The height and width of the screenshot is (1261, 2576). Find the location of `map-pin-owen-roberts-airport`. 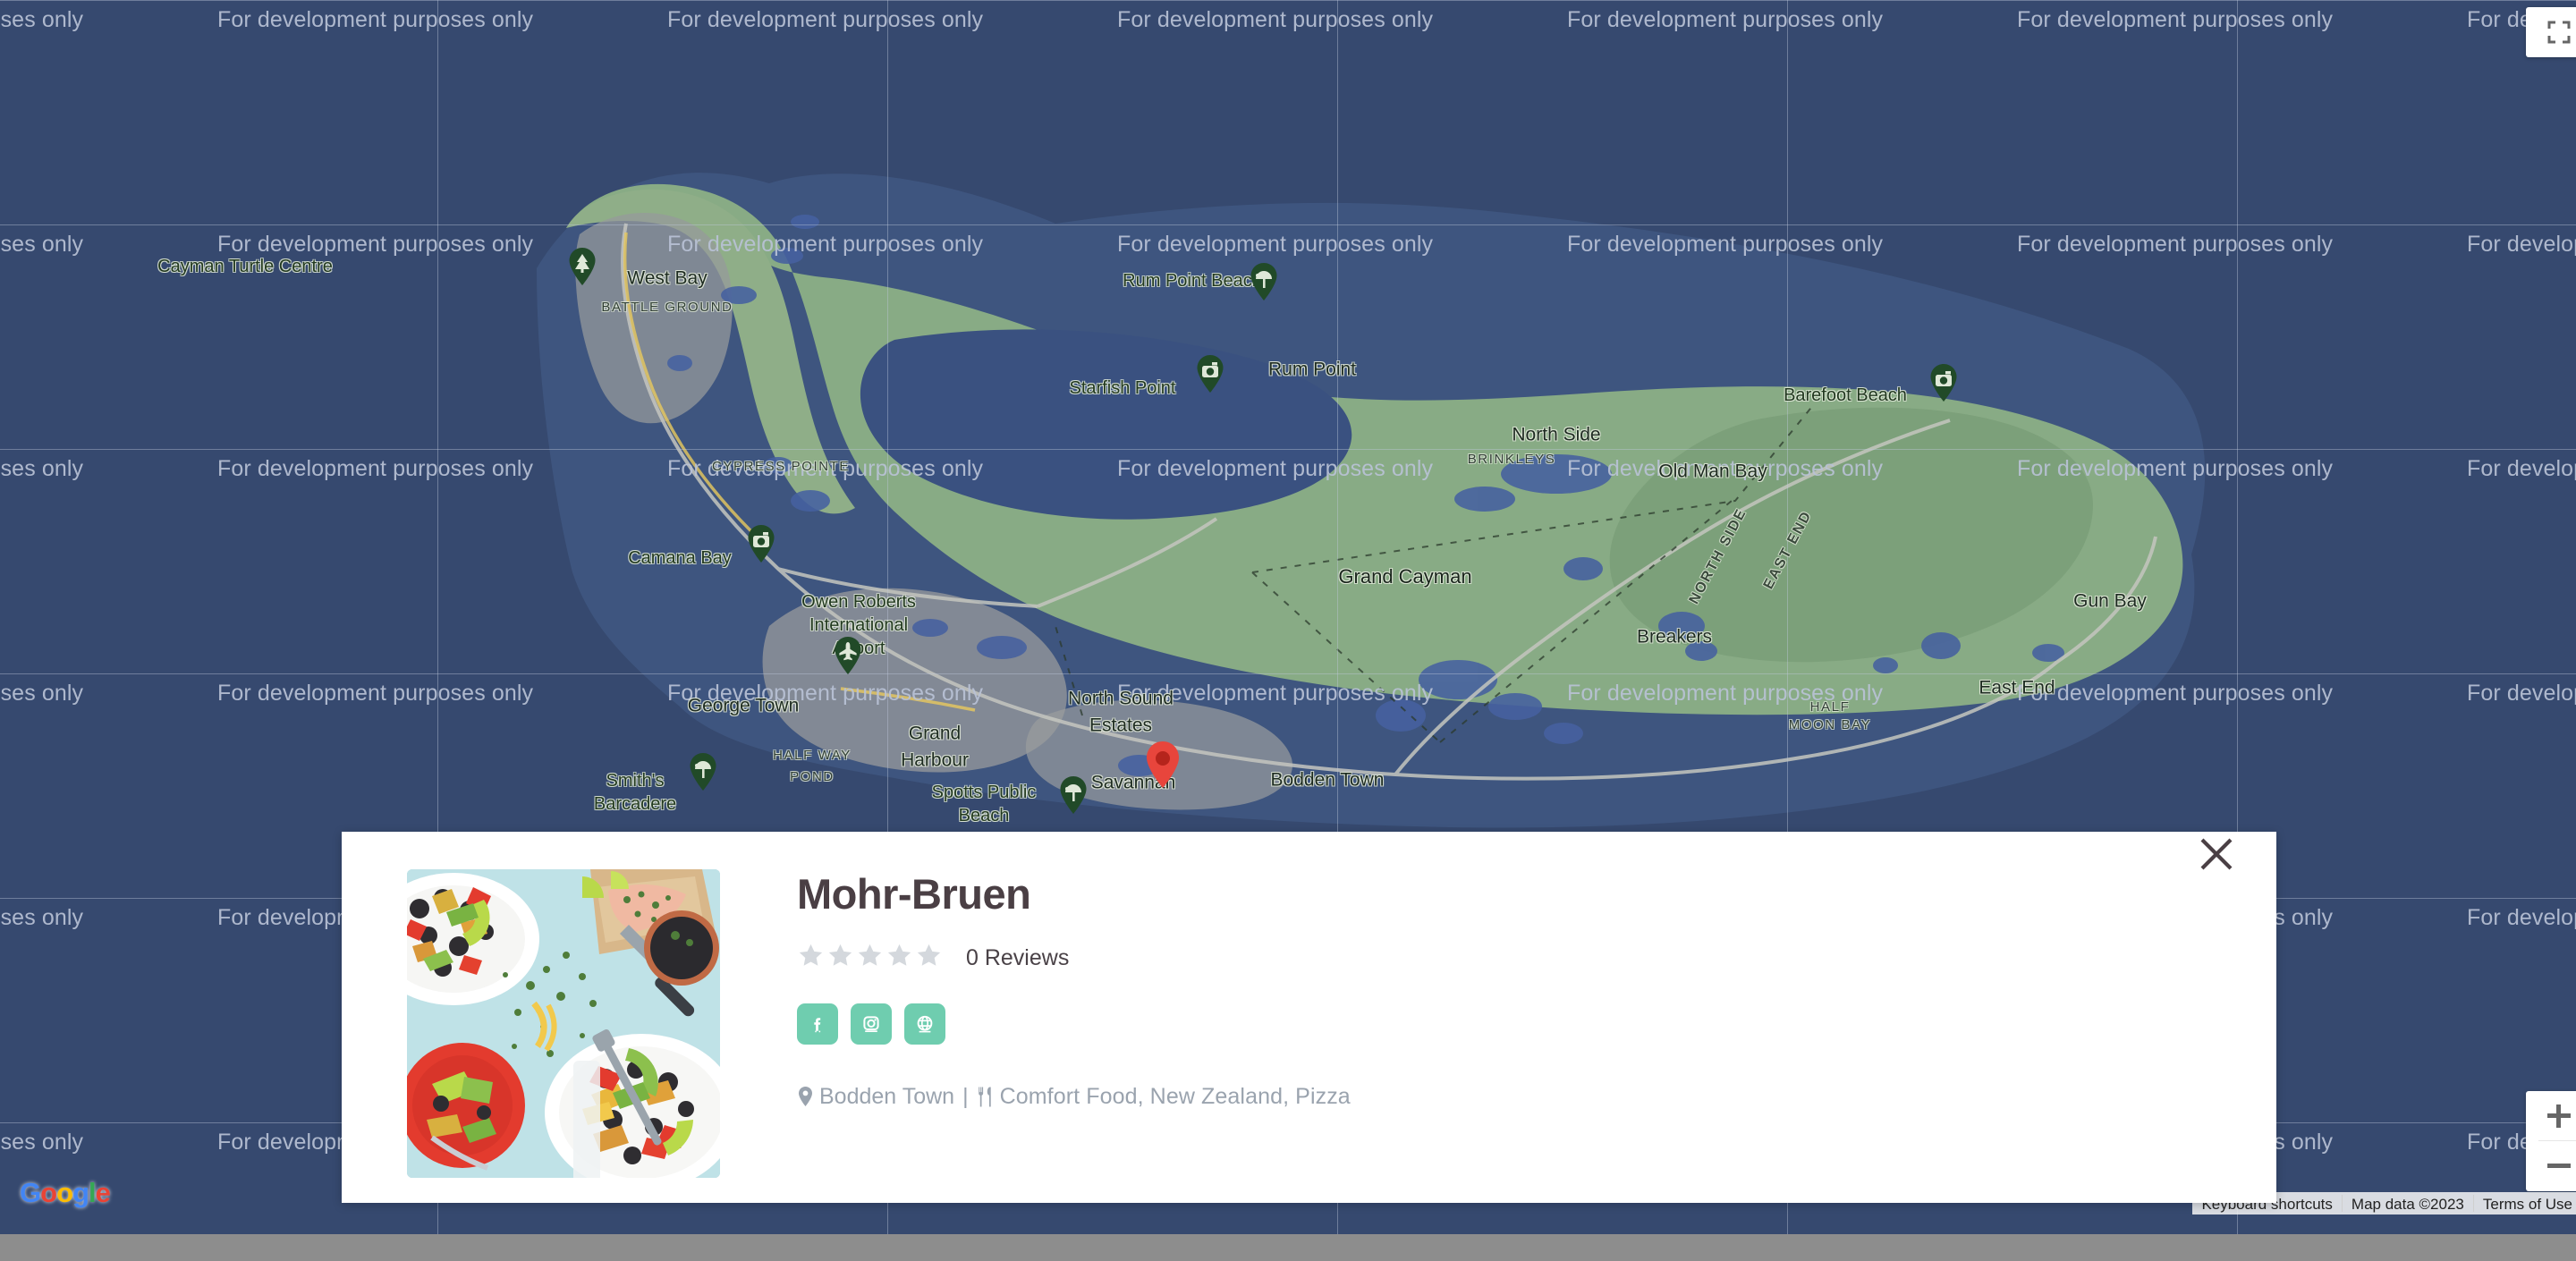

map-pin-owen-roberts-airport is located at coordinates (848, 655).